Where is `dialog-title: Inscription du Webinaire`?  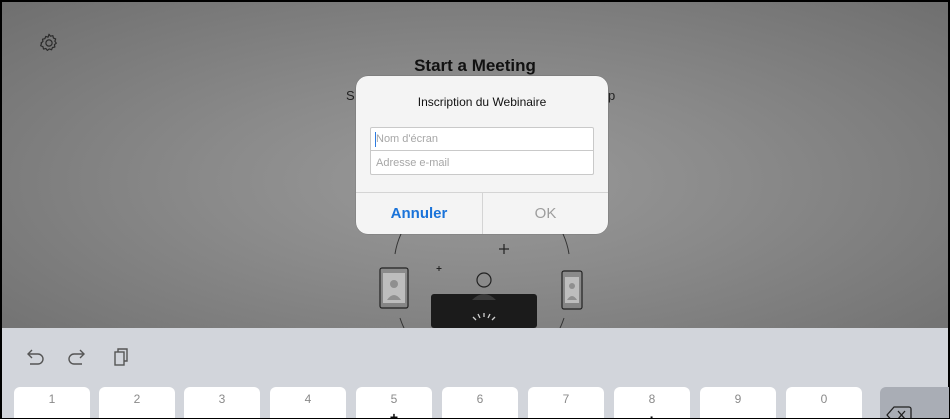
dialog-title: Inscription du Webinaire is located at coordinates (482, 102).